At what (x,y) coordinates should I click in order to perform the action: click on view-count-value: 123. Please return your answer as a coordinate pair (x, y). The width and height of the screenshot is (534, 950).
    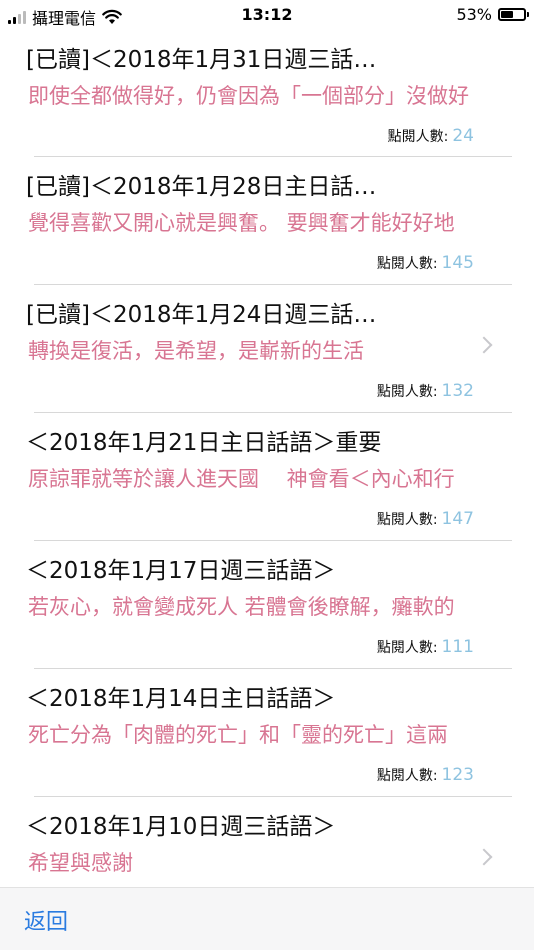
    Looking at the image, I should click on (457, 775).